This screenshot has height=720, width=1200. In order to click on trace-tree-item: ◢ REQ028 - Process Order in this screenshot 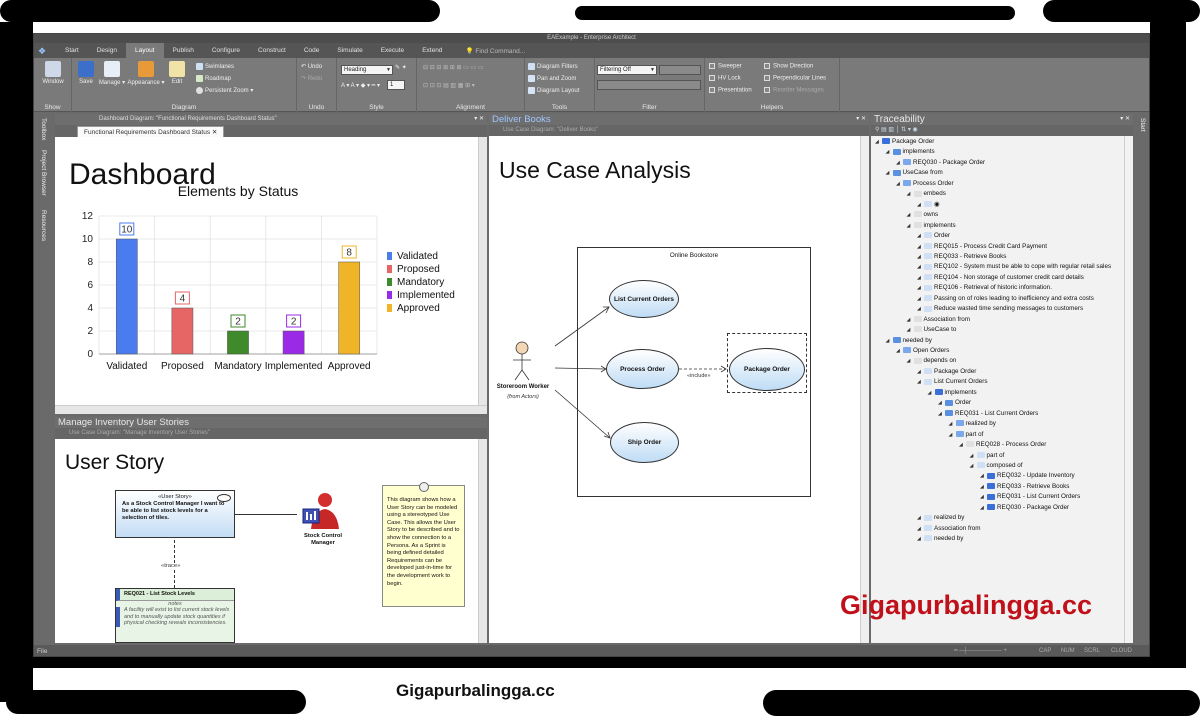, I will do `click(1002, 445)`.